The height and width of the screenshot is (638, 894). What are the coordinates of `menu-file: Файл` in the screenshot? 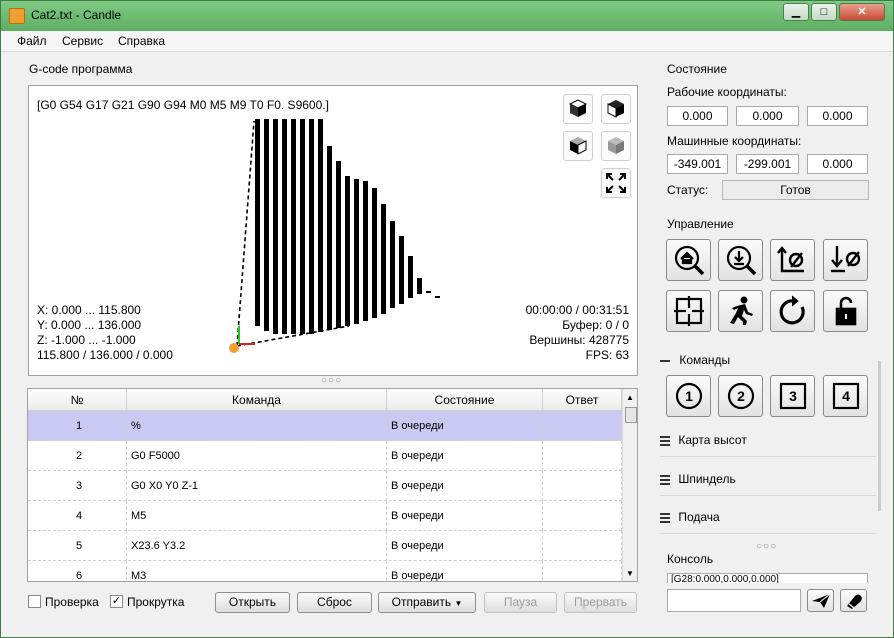 It's located at (32, 41).